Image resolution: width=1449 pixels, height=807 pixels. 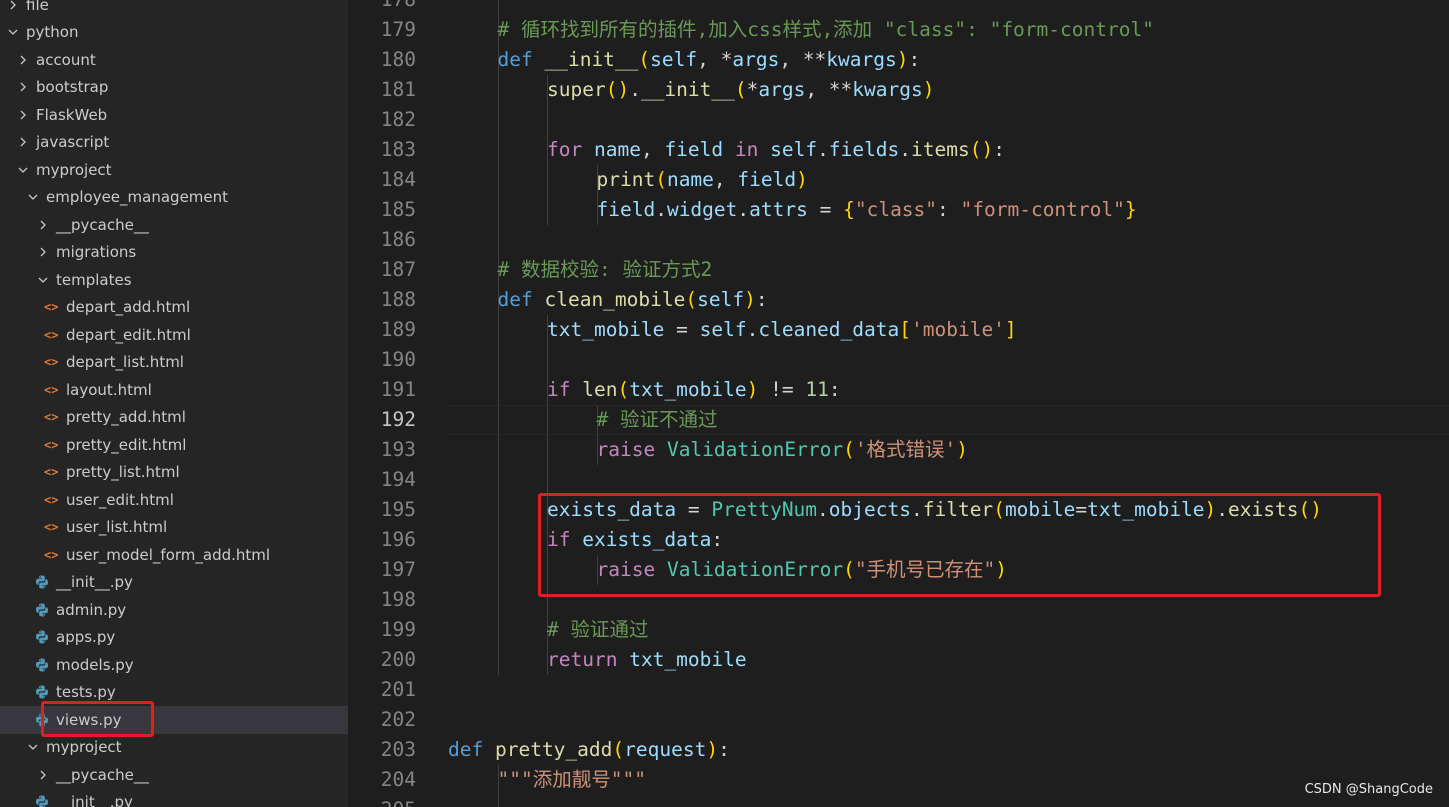 What do you see at coordinates (740, 89) in the screenshot?
I see `code-token: (` at bounding box center [740, 89].